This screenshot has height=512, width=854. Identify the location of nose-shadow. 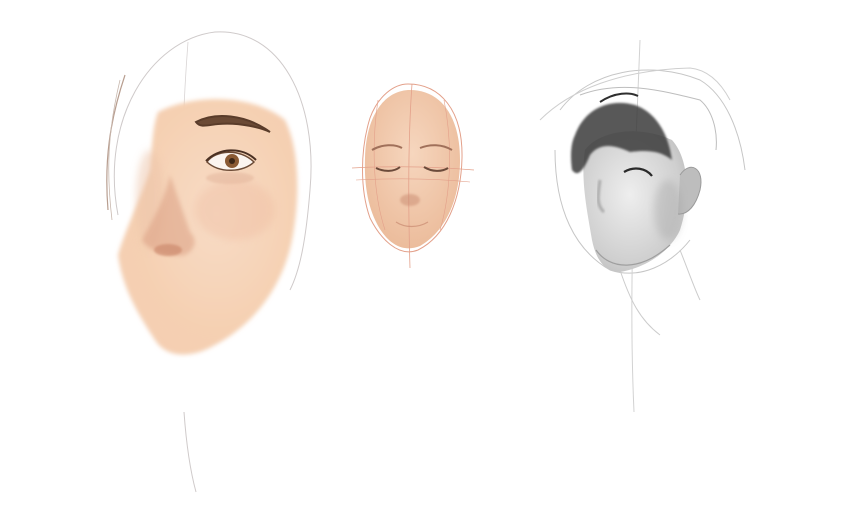
(410, 200).